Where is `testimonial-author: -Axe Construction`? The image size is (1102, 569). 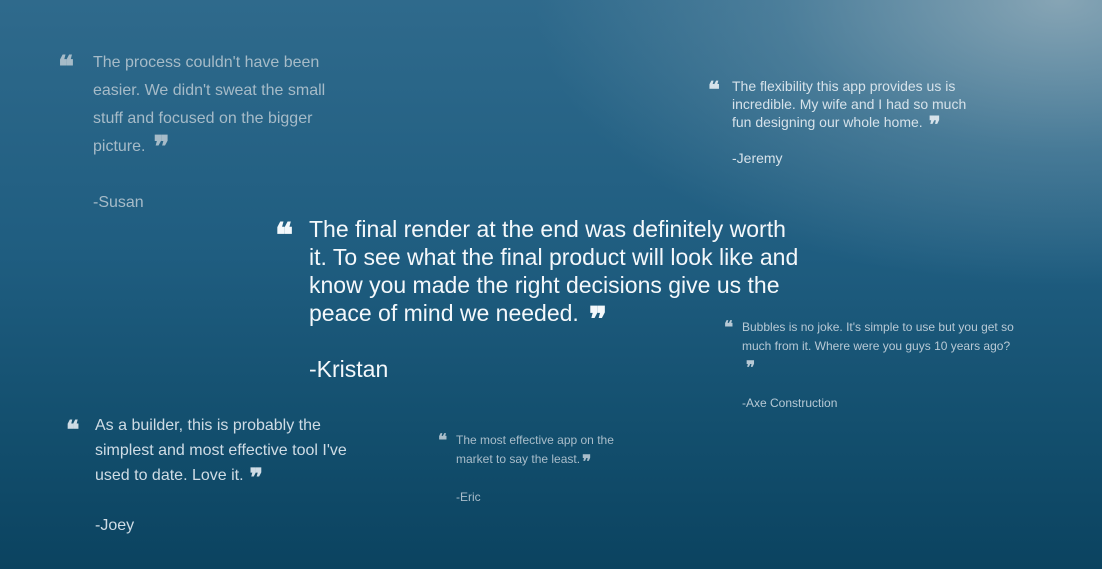
testimonial-author: -Axe Construction is located at coordinates (790, 403).